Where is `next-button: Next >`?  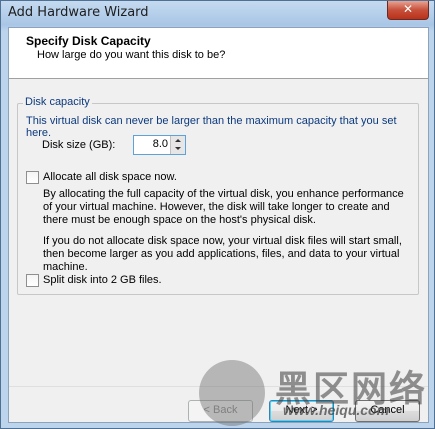
next-button: Next > is located at coordinates (301, 411).